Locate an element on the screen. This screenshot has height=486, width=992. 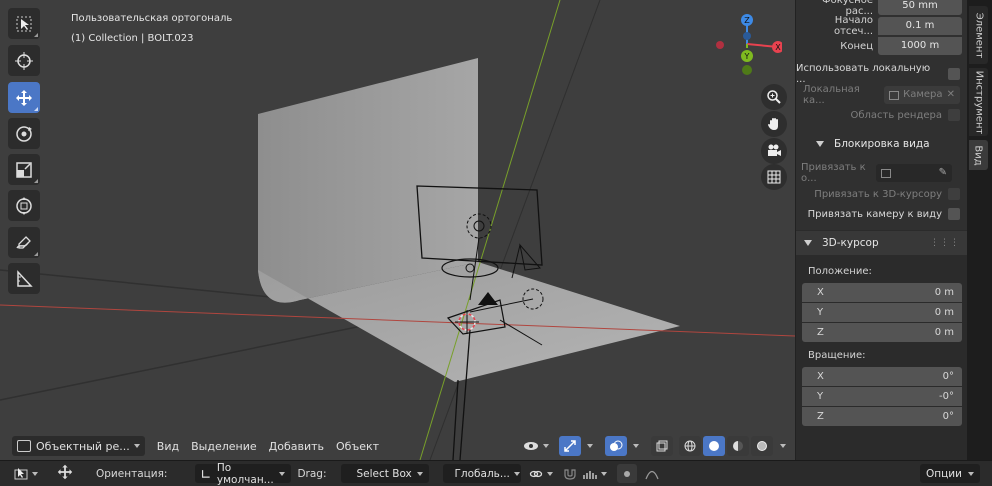
rotation-z-field: Z 0° is located at coordinates (882, 416).